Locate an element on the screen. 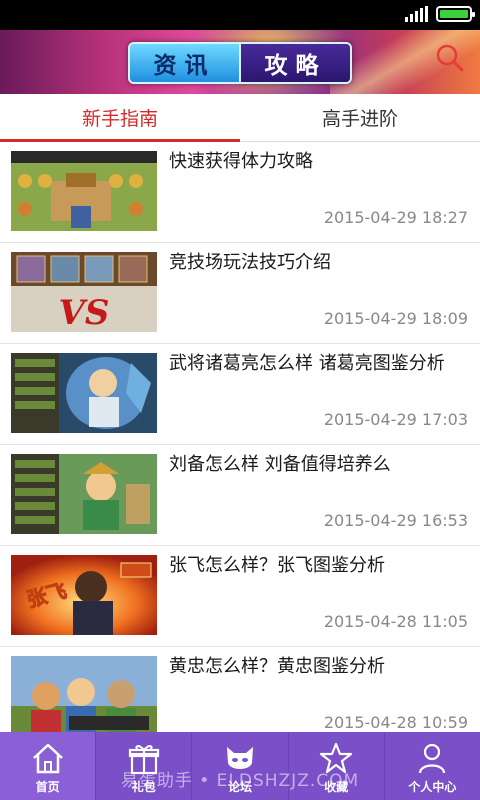 Image resolution: width=480 pixels, height=800 pixels. list-item: 刘备怎么样 刘备值得培养么 2015-04-29 16:53 is located at coordinates (240, 495).